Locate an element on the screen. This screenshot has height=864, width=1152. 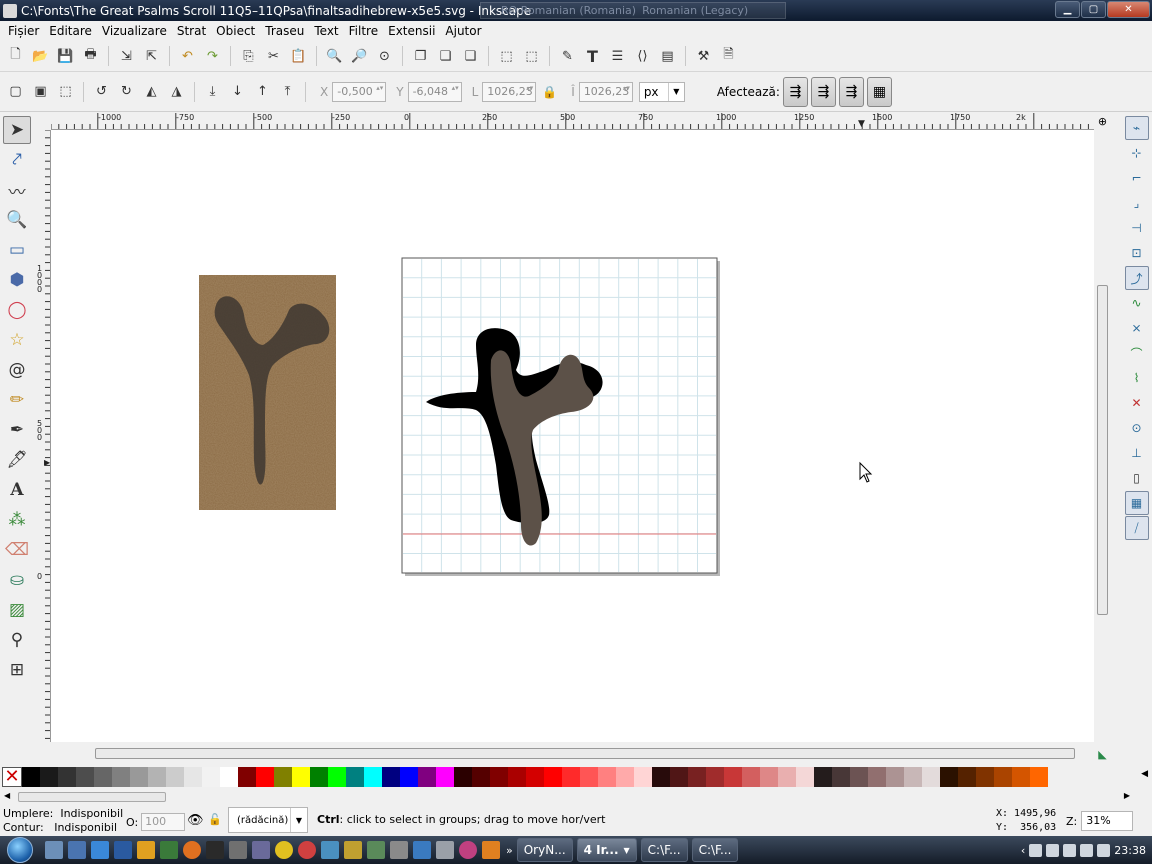
calligraphy-tool-icon: 🖋 is located at coordinates (17, 460).